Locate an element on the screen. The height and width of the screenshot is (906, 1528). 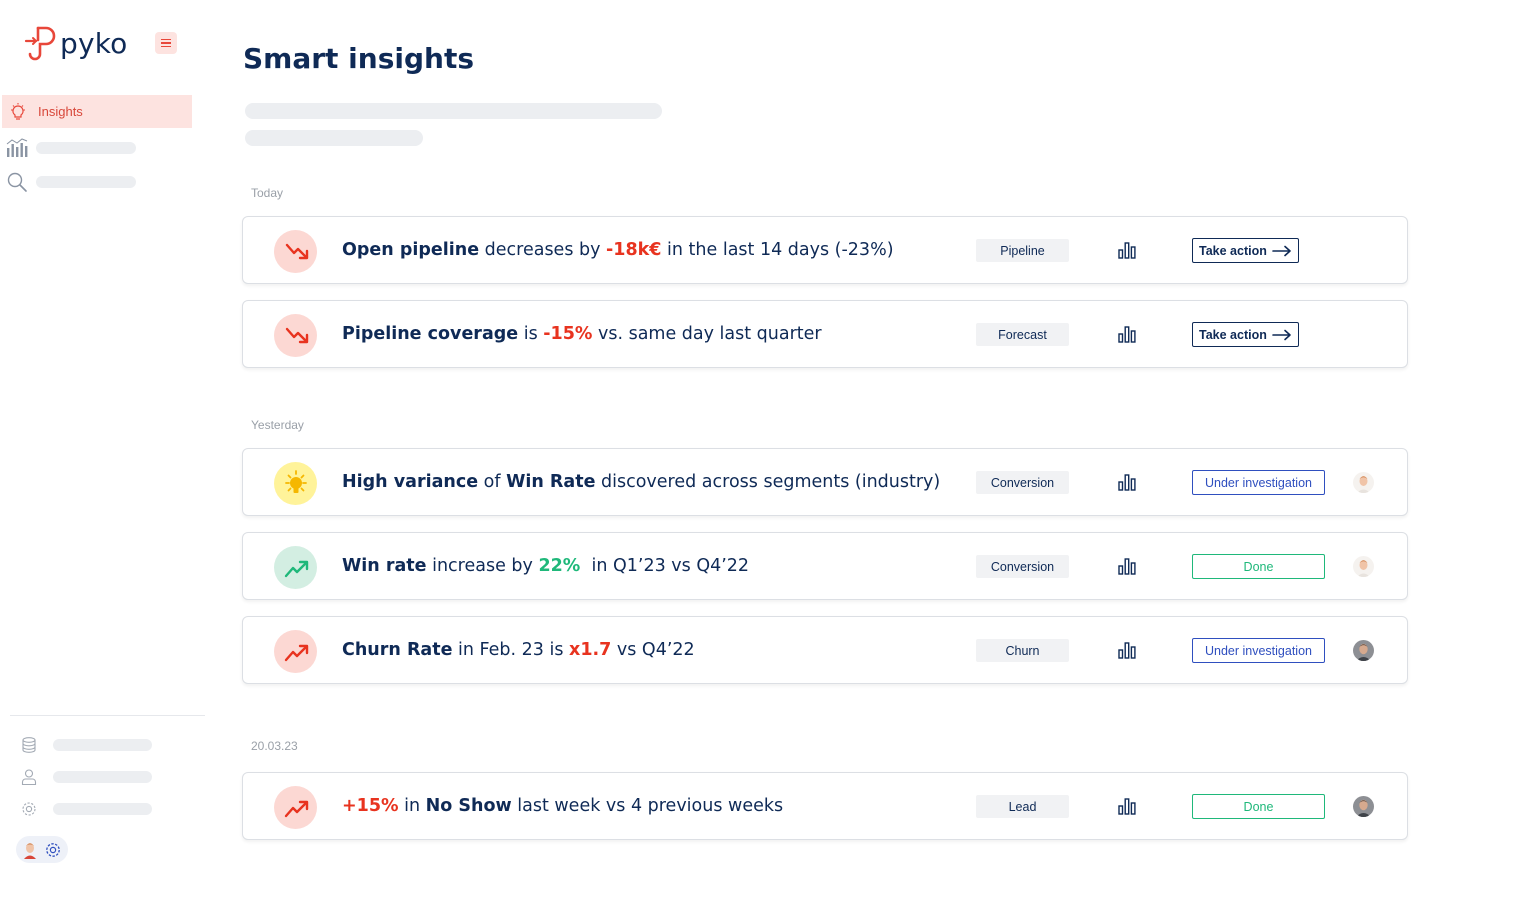
sidebar-item-account is located at coordinates (86, 777).